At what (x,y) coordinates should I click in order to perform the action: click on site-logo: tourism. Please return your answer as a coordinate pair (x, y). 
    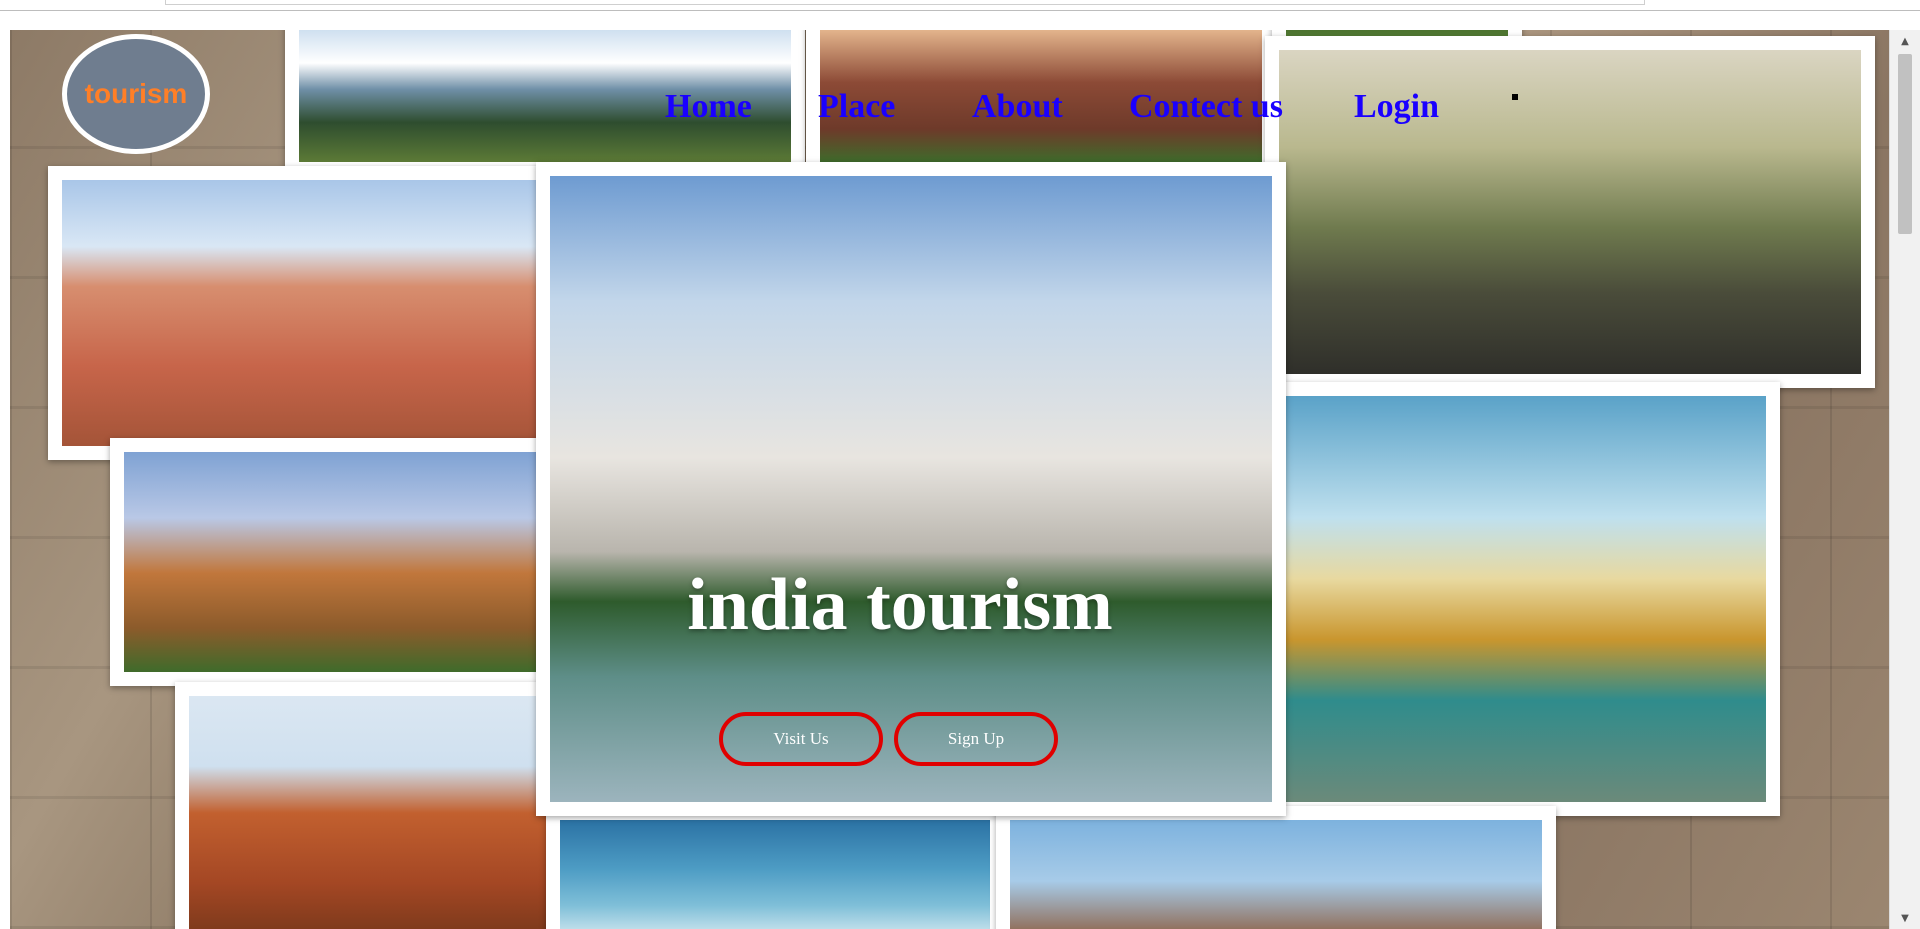
    Looking at the image, I should click on (136, 94).